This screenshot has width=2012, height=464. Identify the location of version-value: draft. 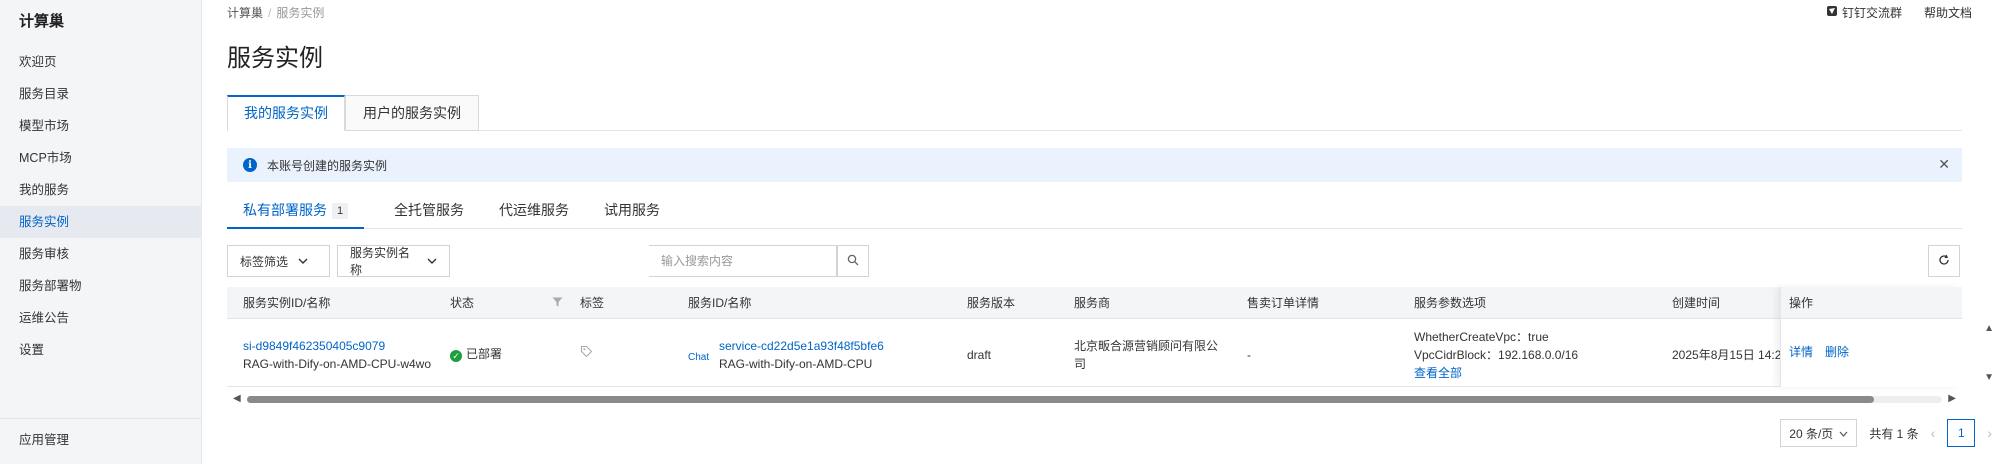
(979, 355).